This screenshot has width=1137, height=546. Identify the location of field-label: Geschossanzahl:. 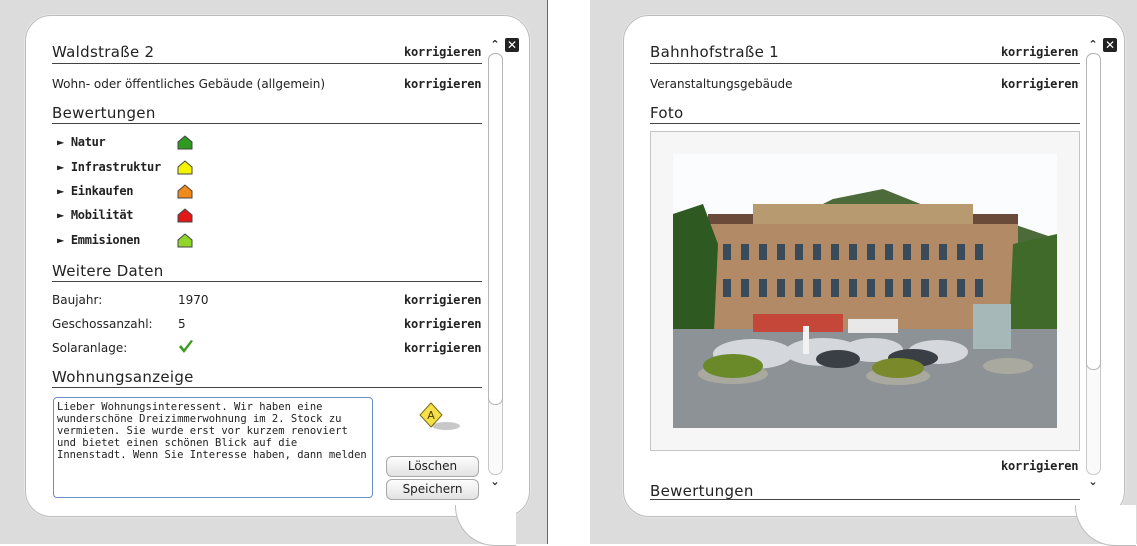
(102, 324).